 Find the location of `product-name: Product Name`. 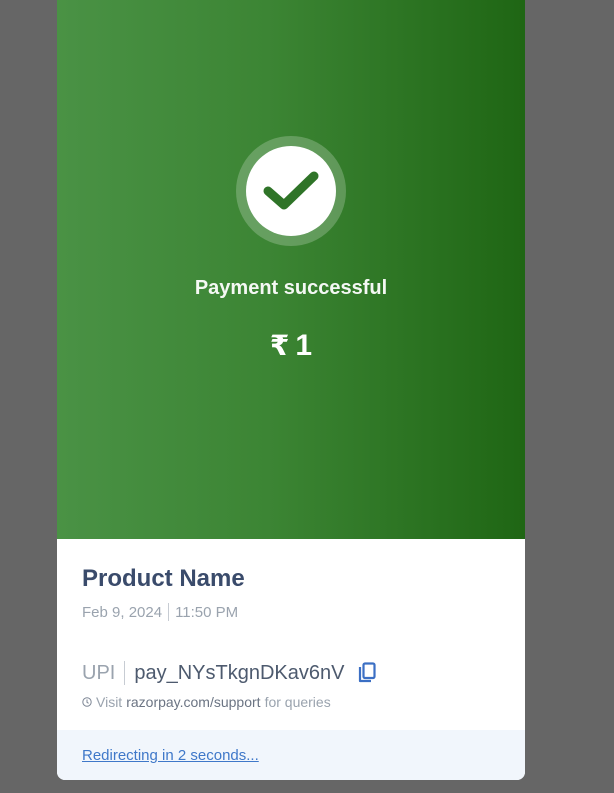

product-name: Product Name is located at coordinates (163, 578).